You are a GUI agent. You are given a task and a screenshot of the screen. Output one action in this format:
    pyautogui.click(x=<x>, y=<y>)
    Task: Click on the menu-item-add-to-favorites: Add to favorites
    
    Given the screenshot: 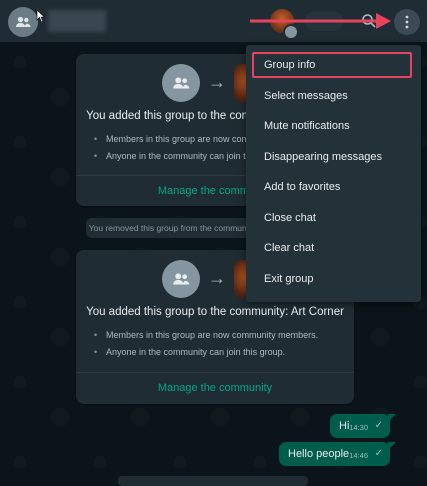 What is the action you would take?
    pyautogui.click(x=333, y=187)
    